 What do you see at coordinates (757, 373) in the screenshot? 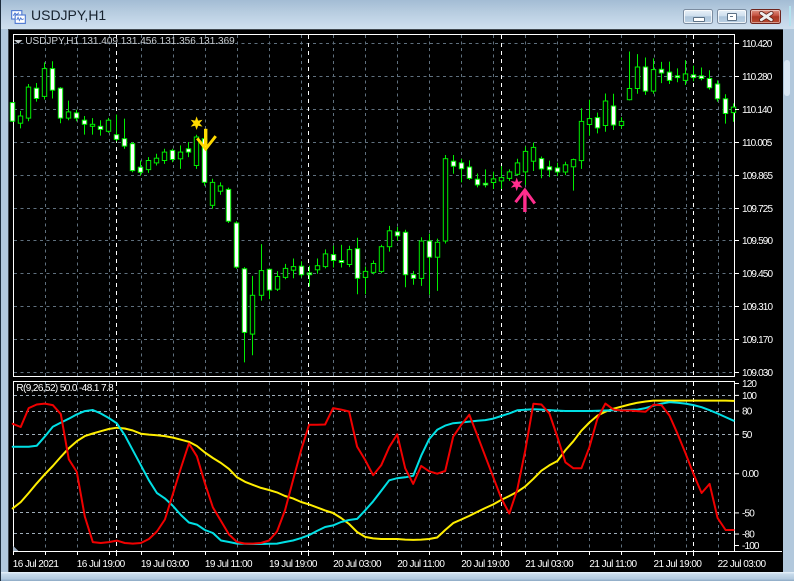
I see `svg-text: 109.030` at bounding box center [757, 373].